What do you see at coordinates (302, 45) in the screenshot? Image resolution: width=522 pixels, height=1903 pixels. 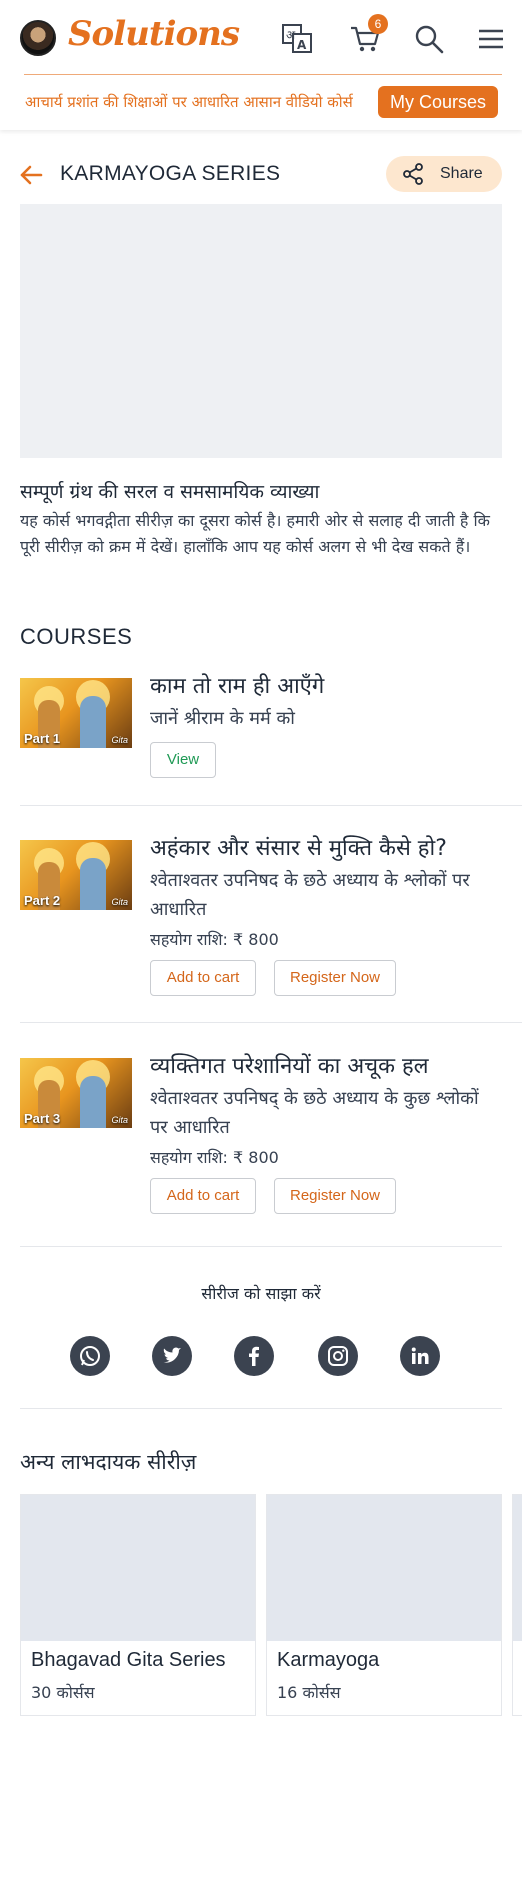 I see `svg-text: A` at bounding box center [302, 45].